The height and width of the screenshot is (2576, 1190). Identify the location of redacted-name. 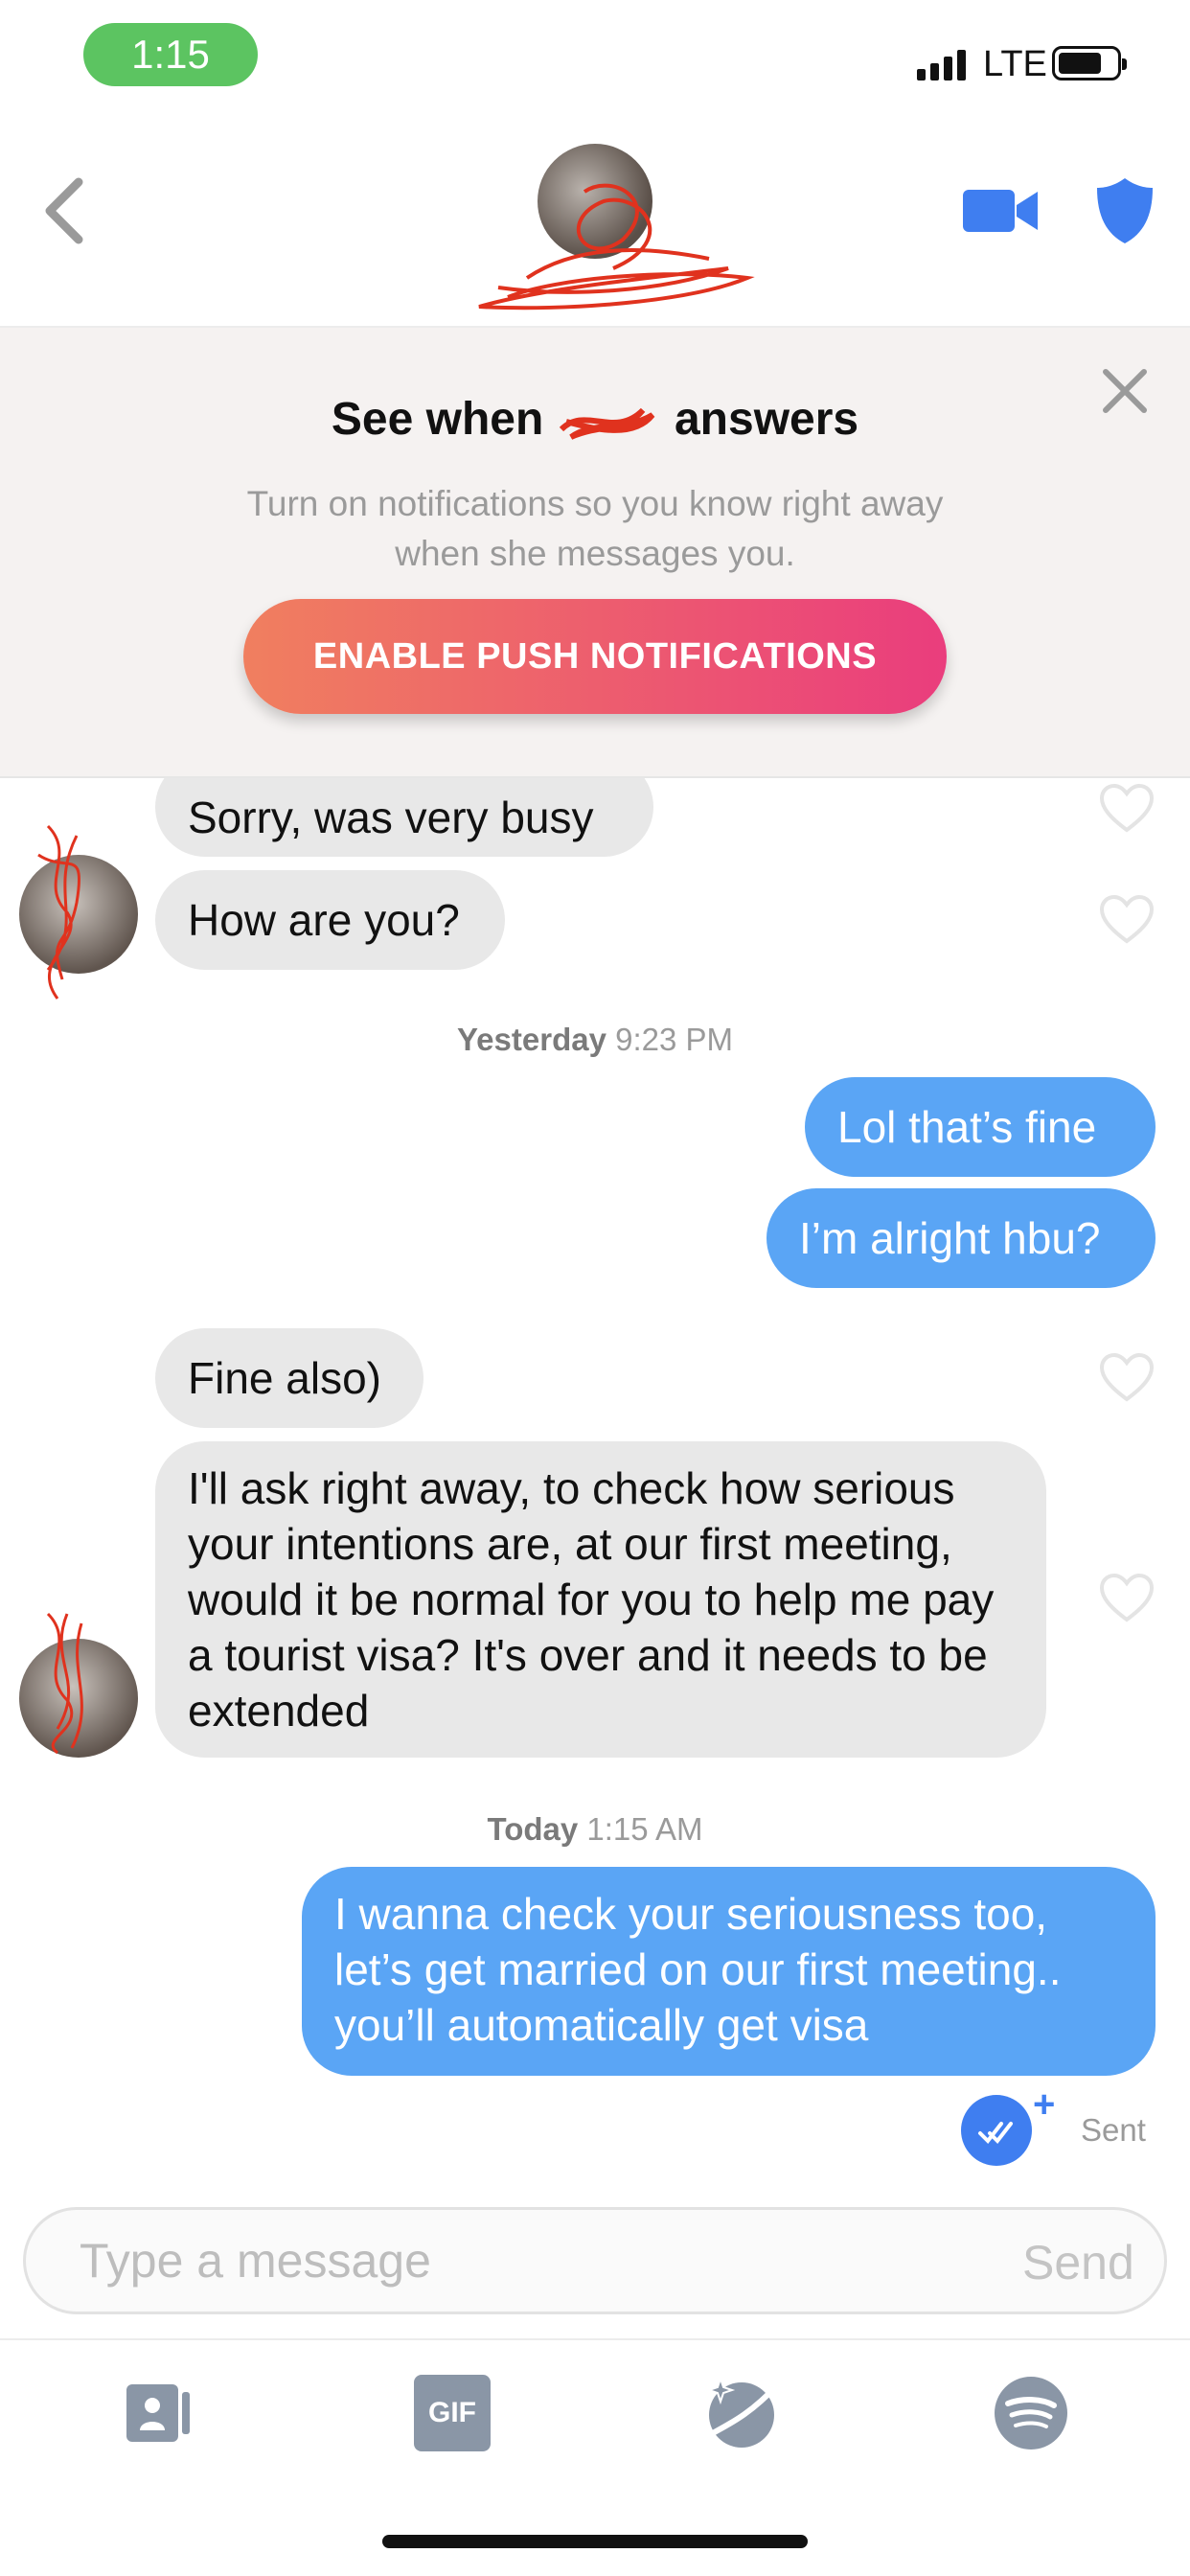
(609, 422).